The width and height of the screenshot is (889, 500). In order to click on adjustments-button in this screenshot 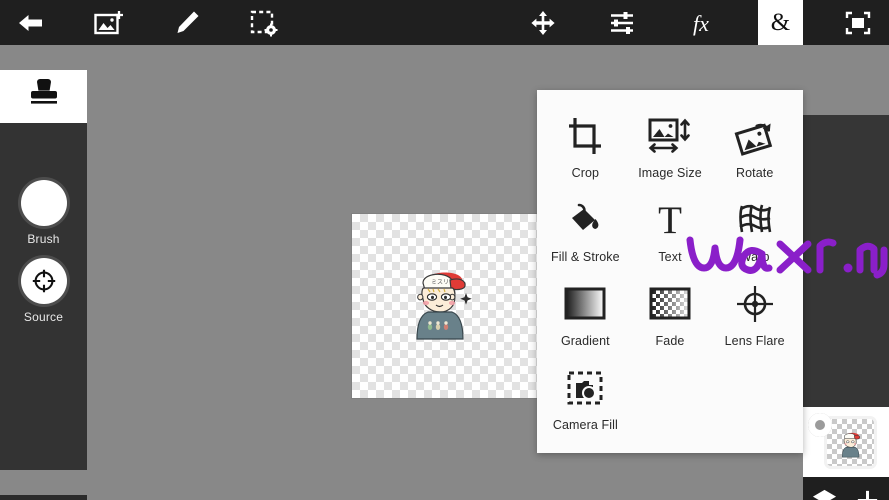, I will do `click(623, 22)`.